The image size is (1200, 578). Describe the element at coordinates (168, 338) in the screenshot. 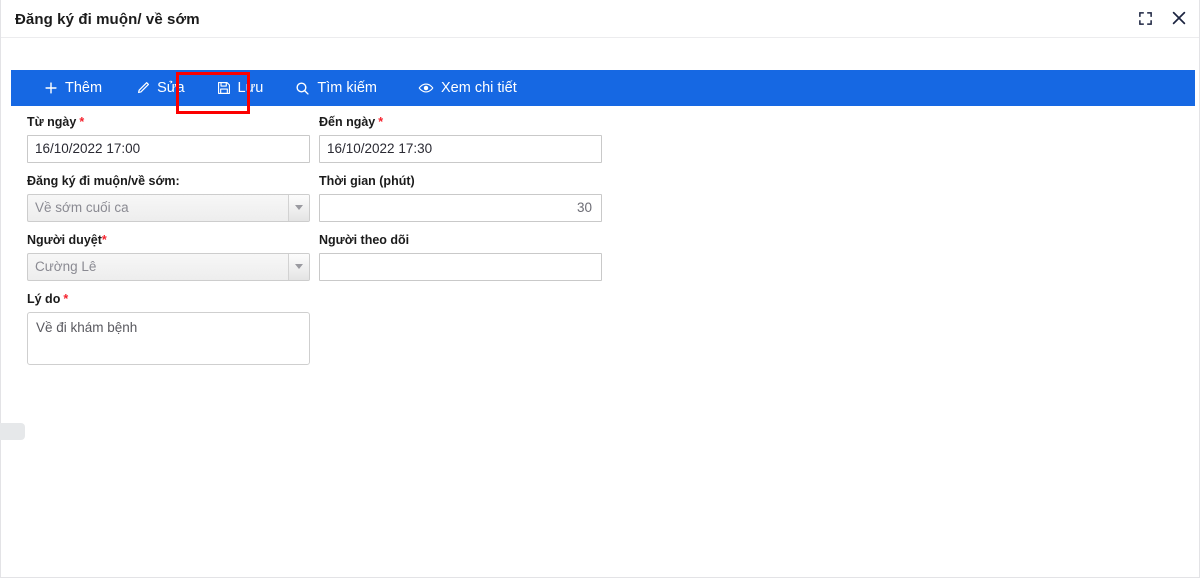

I see `reason-textarea` at that location.